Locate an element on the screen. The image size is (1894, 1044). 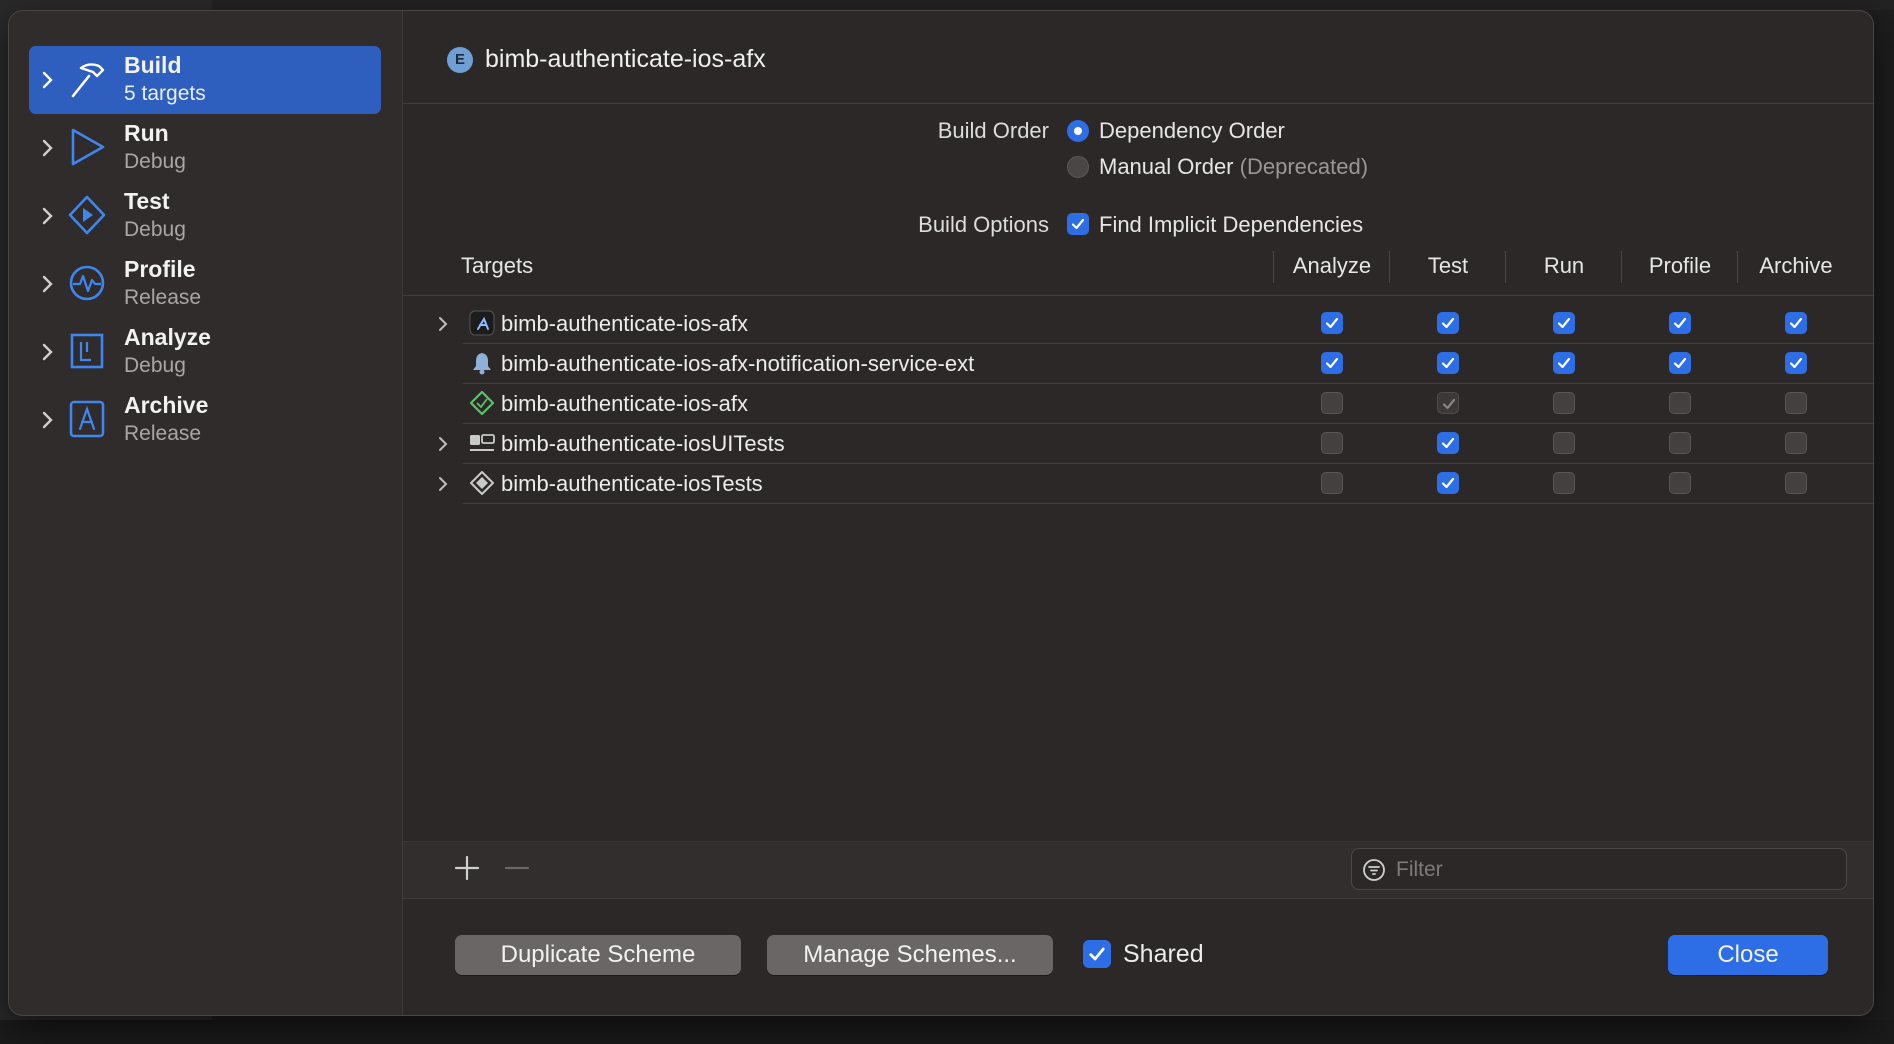
column-header-run: Run is located at coordinates (1564, 266).